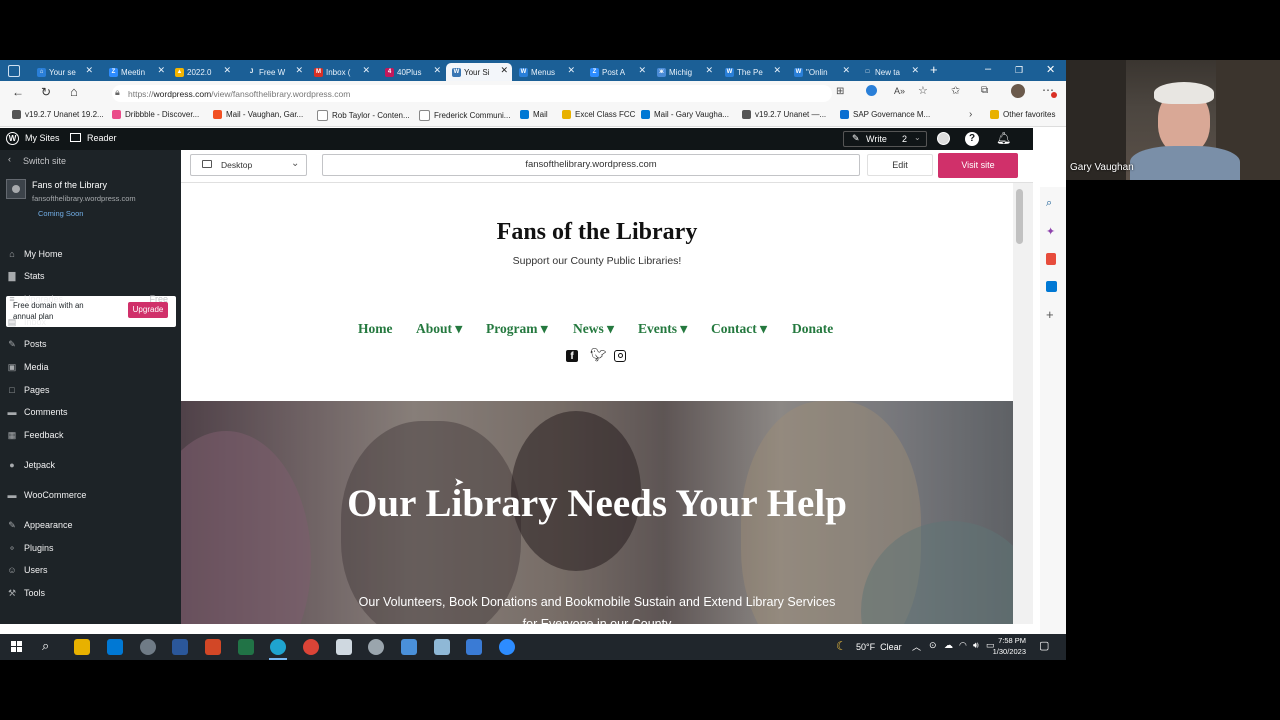 The width and height of the screenshot is (1280, 720). What do you see at coordinates (274, 72) in the screenshot?
I see `browser-tab: J Free W ✕` at bounding box center [274, 72].